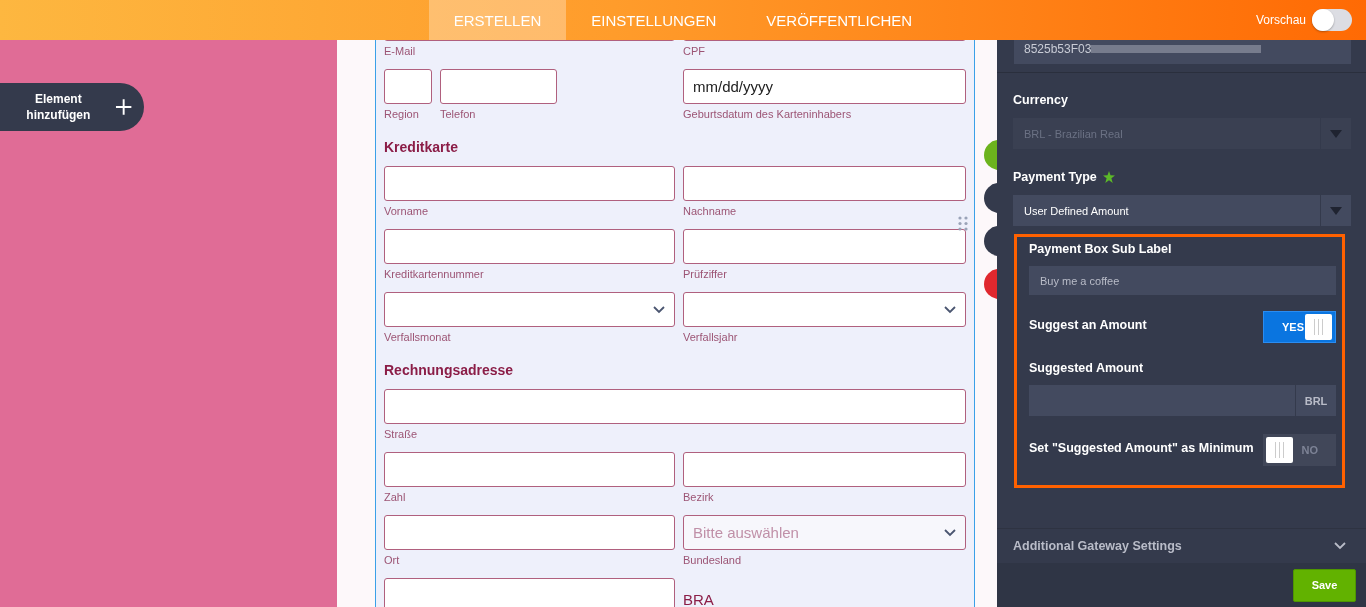 The image size is (1366, 607). I want to click on field-label: Straße, so click(401, 434).